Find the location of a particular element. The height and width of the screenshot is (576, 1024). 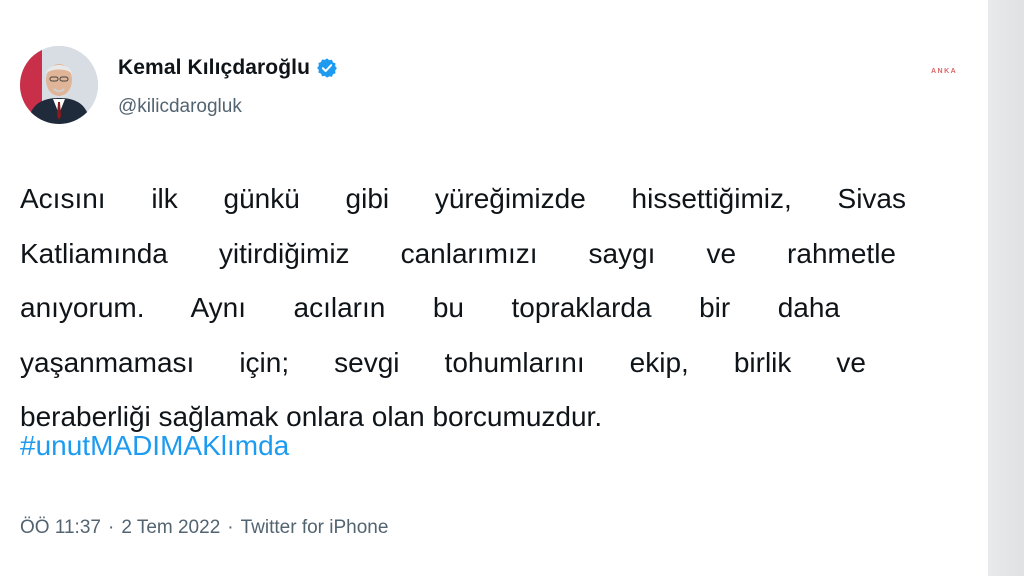

author-name: Kemal Kılıçdaroğlu is located at coordinates (214, 68).